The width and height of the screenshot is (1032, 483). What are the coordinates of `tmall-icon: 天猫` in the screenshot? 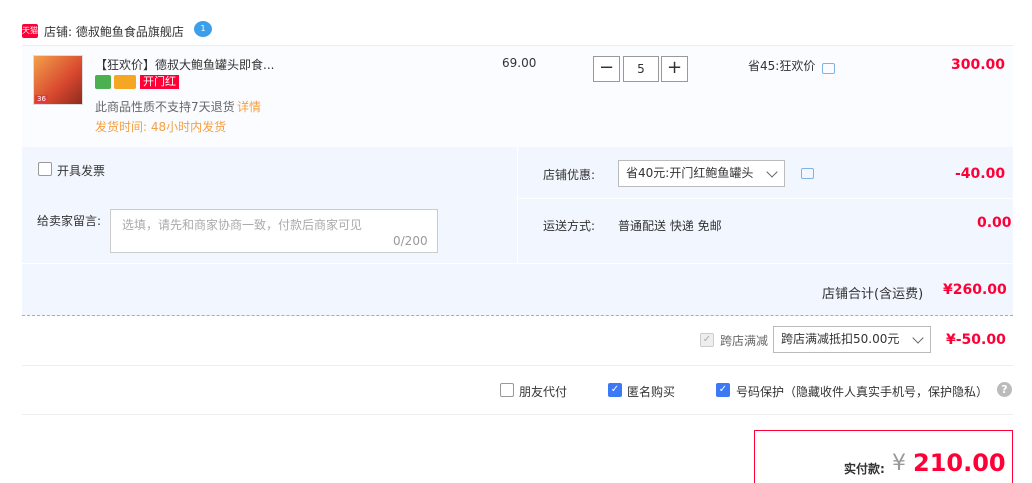 It's located at (30, 31).